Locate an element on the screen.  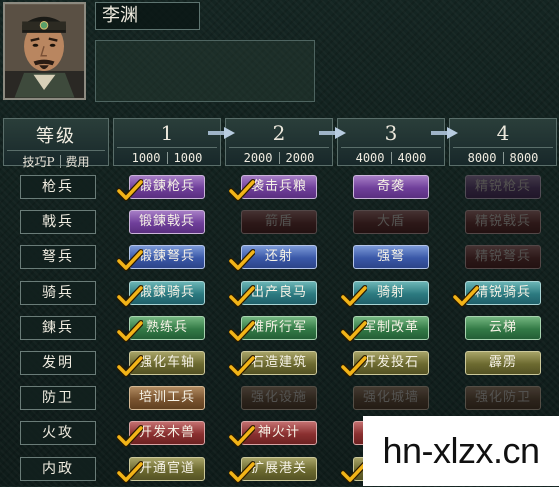
cost-label: 费用 is located at coordinates (77, 162).